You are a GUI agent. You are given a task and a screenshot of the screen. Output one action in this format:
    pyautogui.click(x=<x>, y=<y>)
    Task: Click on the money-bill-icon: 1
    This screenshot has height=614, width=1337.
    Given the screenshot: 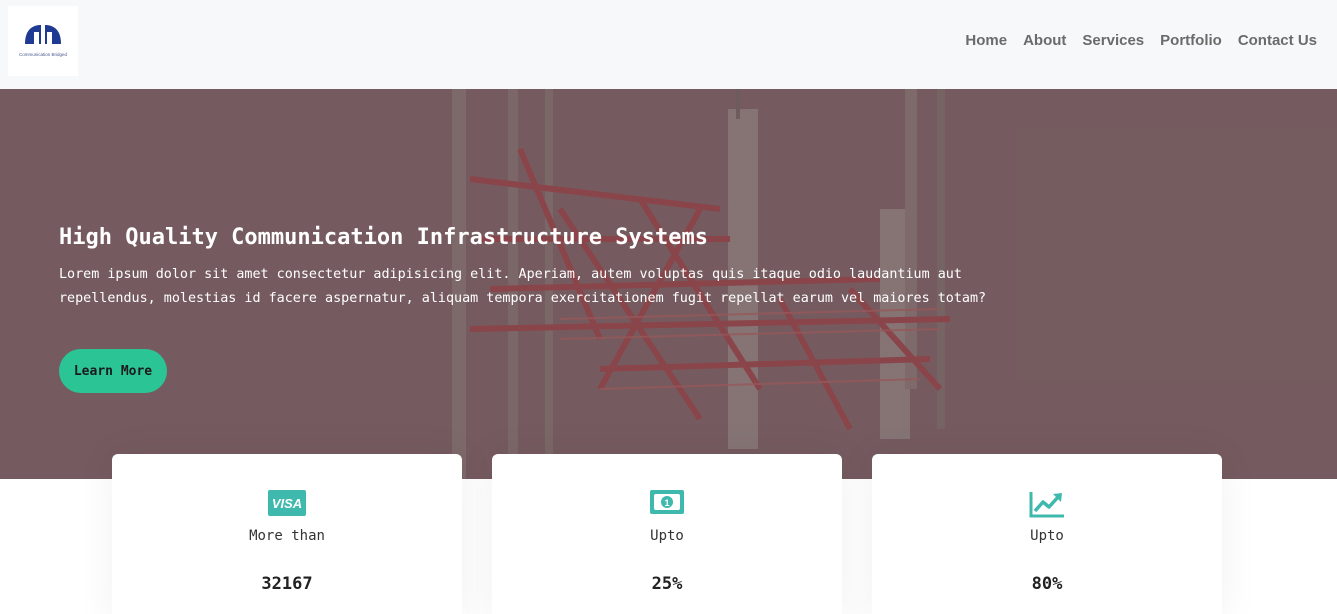 What is the action you would take?
    pyautogui.click(x=667, y=504)
    